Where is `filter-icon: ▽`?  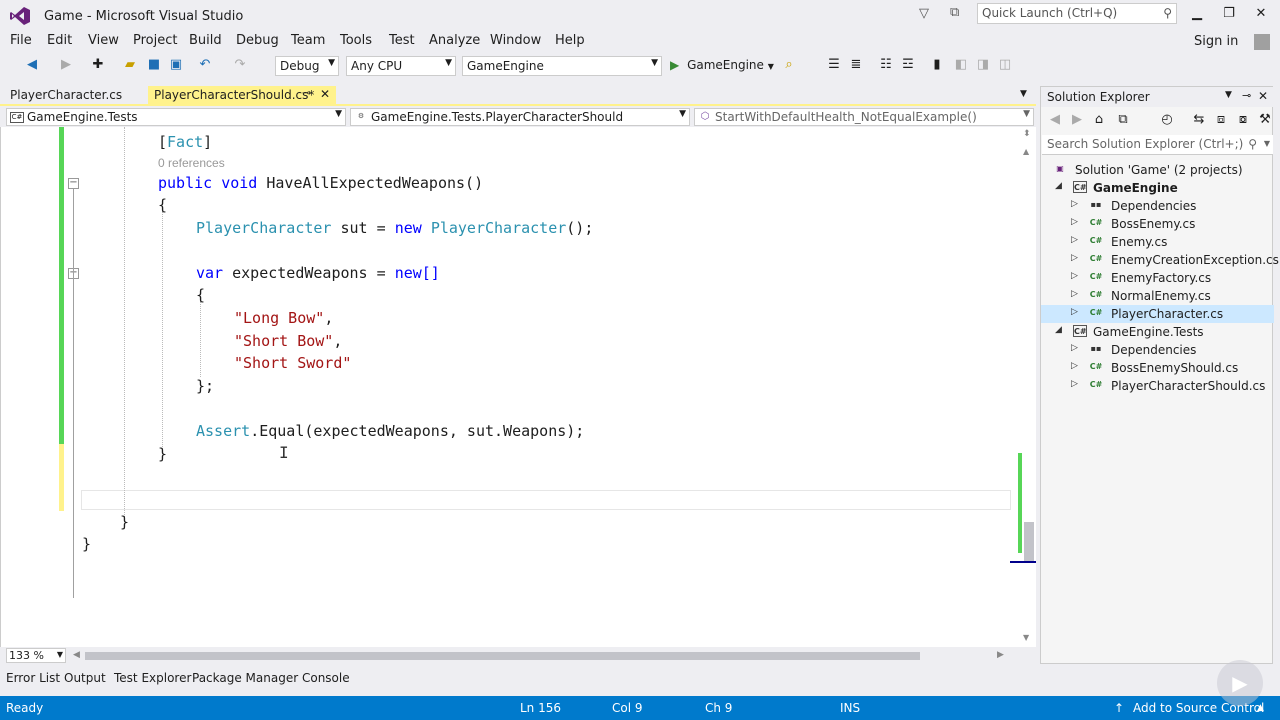
filter-icon: ▽ is located at coordinates (924, 13).